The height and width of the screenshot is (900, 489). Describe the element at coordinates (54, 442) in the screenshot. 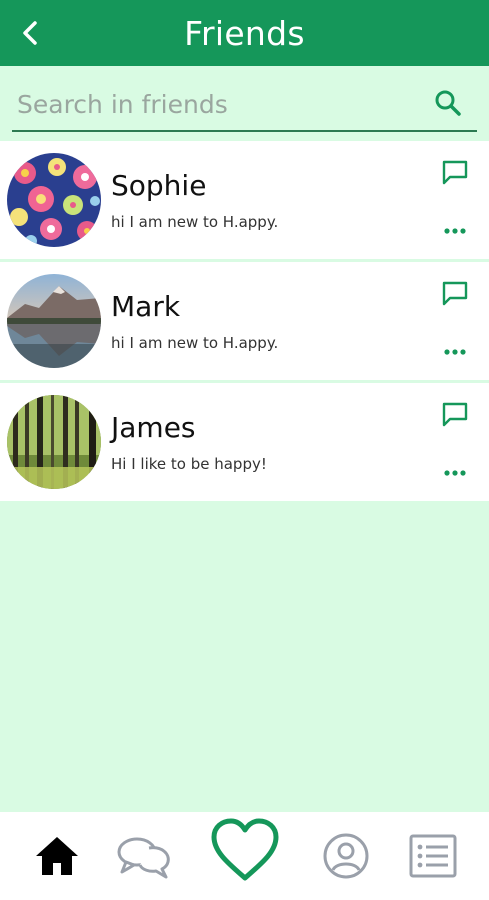

I see `forest-avatar` at that location.